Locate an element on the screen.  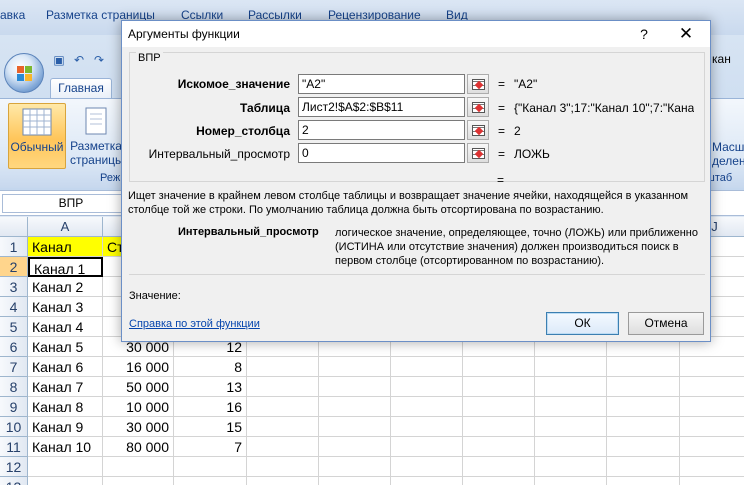
cancel-button: Отмена is located at coordinates (666, 323).